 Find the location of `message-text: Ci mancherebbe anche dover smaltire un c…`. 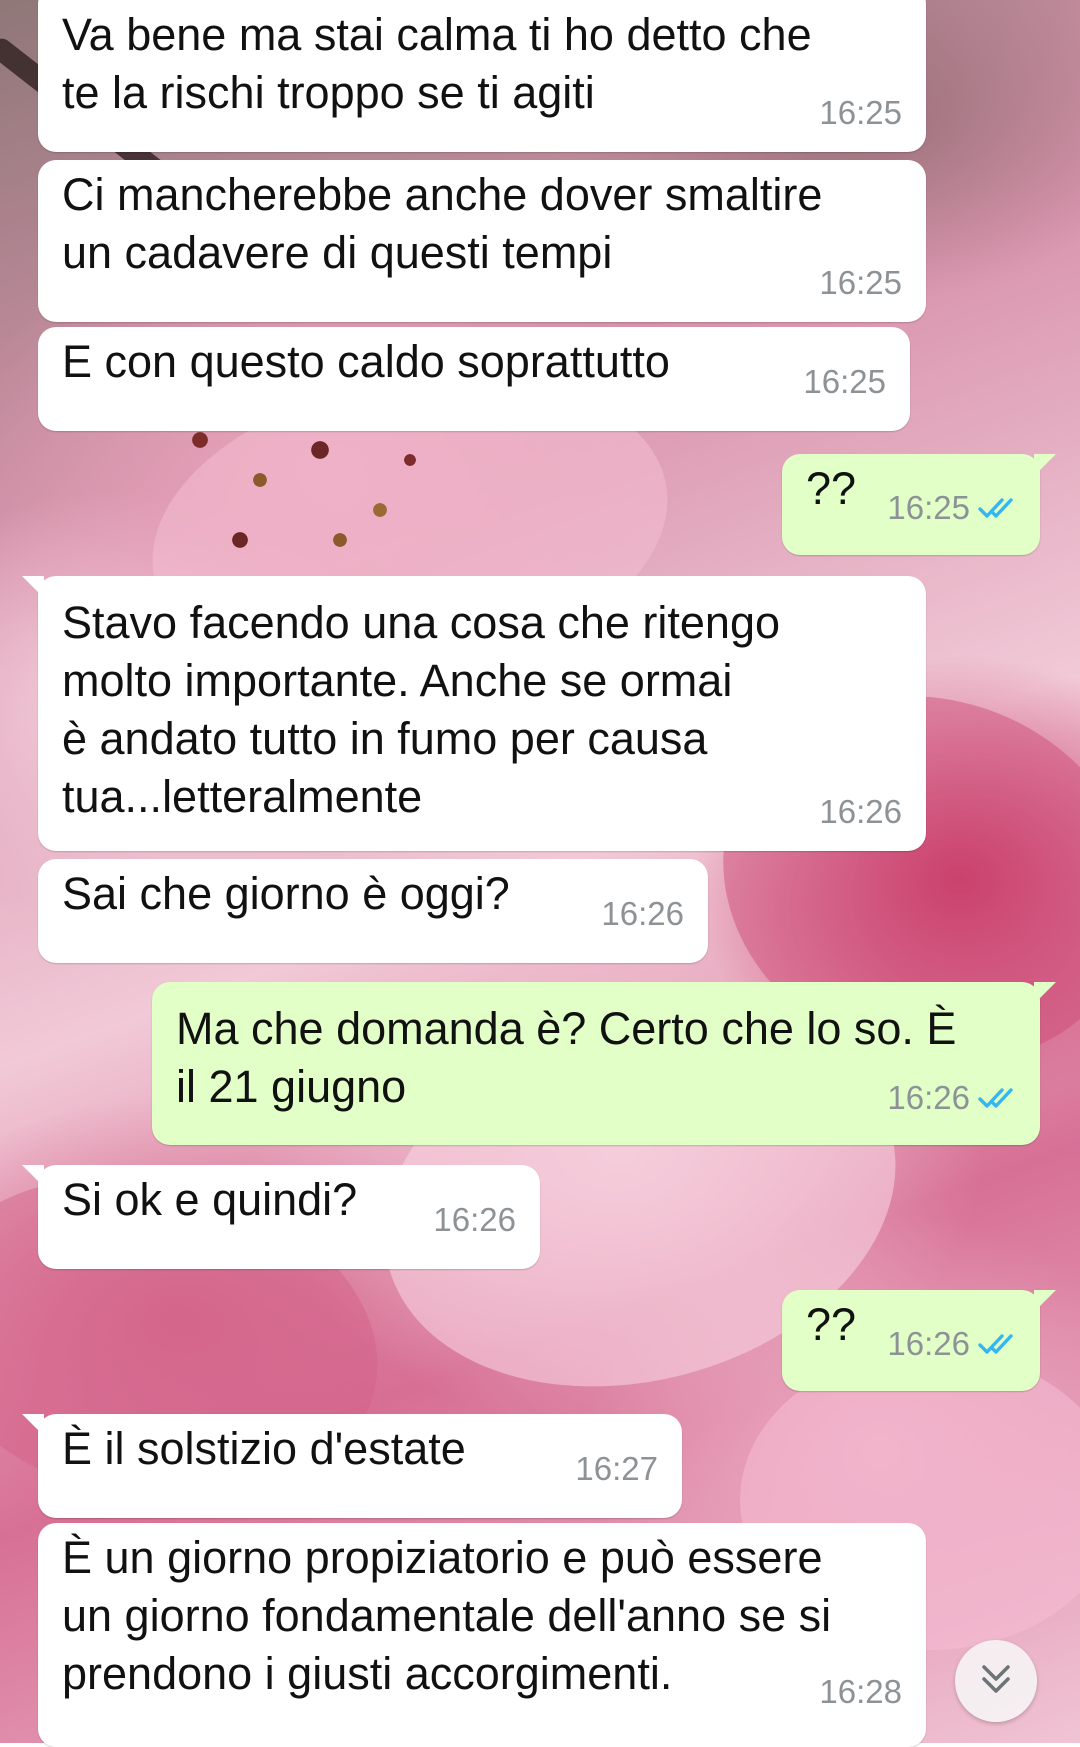

message-text: Ci mancherebbe anche dover smaltire un c… is located at coordinates (442, 223).